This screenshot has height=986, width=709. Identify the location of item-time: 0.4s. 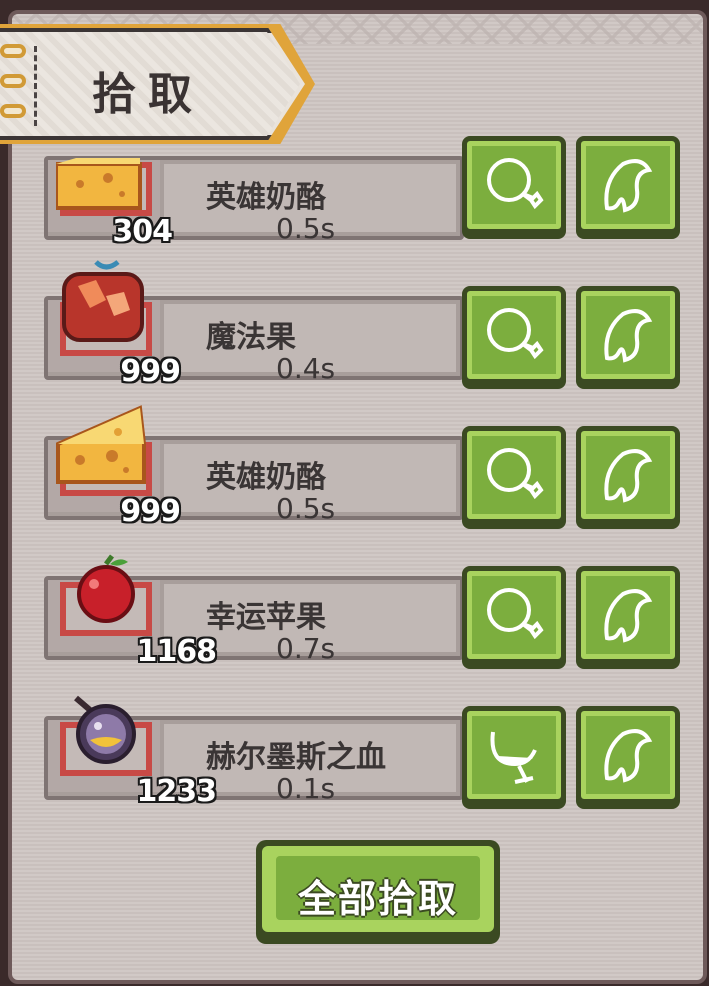
(306, 368).